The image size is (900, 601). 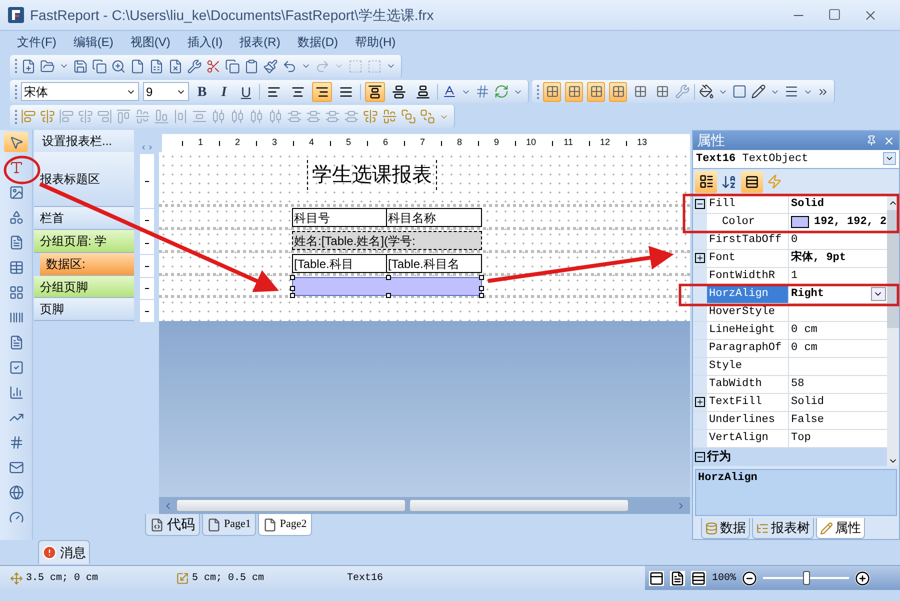 I want to click on save-icon, so click(x=80, y=66).